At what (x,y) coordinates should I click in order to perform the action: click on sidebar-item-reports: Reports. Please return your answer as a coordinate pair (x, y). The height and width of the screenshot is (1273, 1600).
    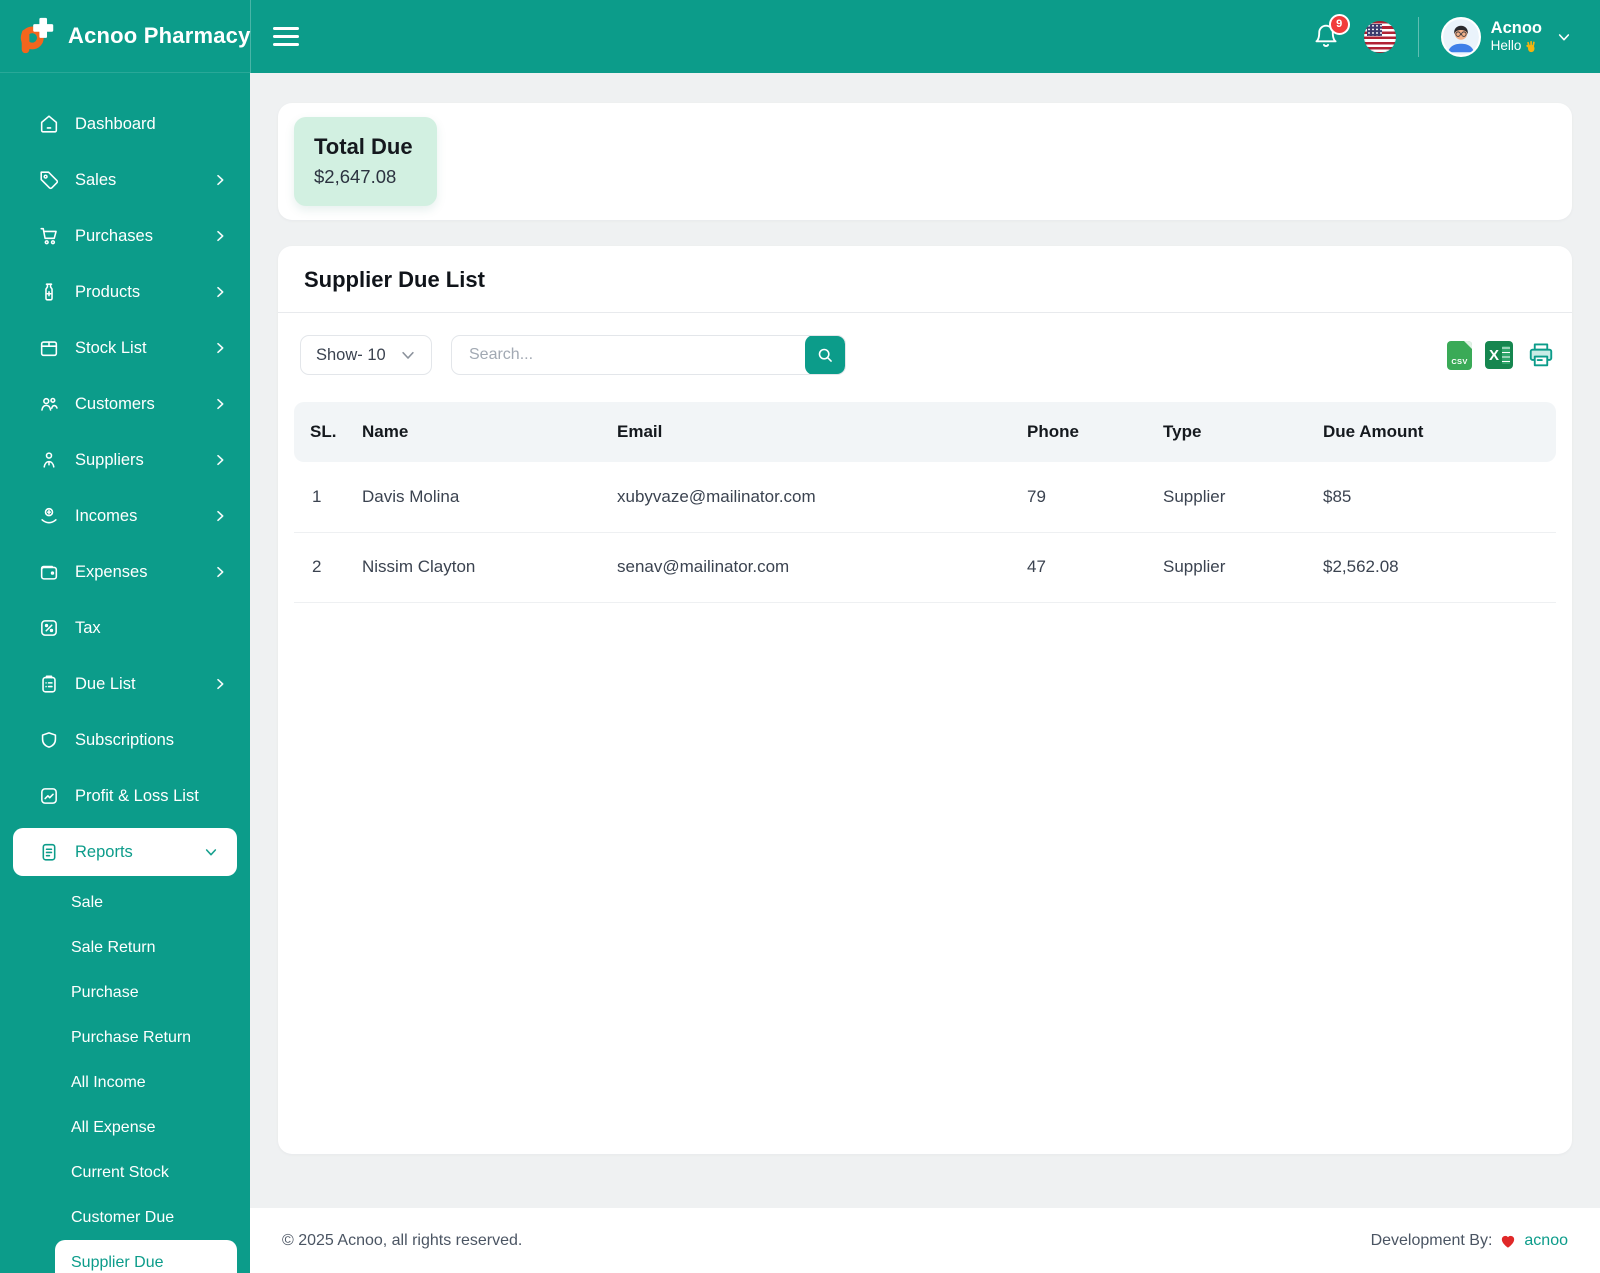
    Looking at the image, I should click on (125, 852).